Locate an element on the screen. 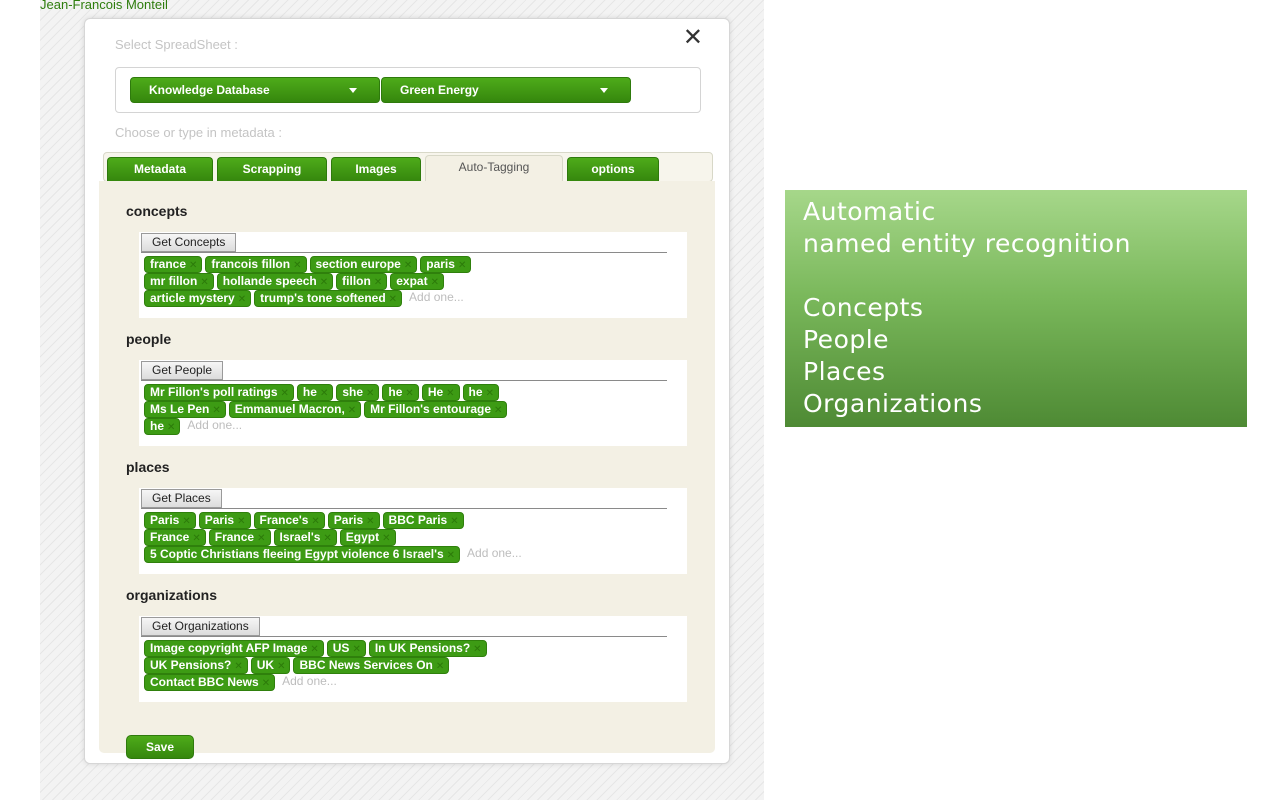  tag-label: Paris is located at coordinates (348, 520).